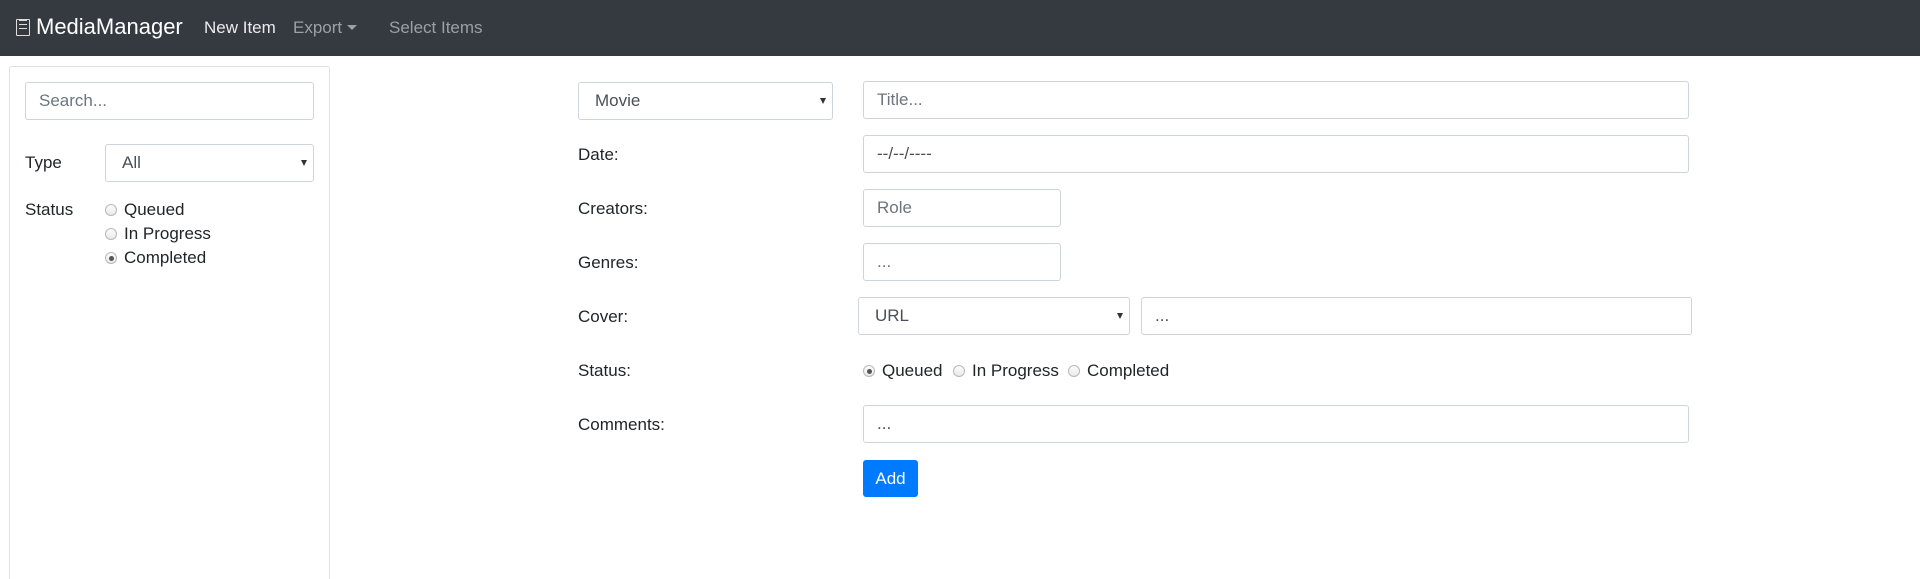 This screenshot has height=579, width=1920. I want to click on cover-type-select: URL, so click(994, 316).